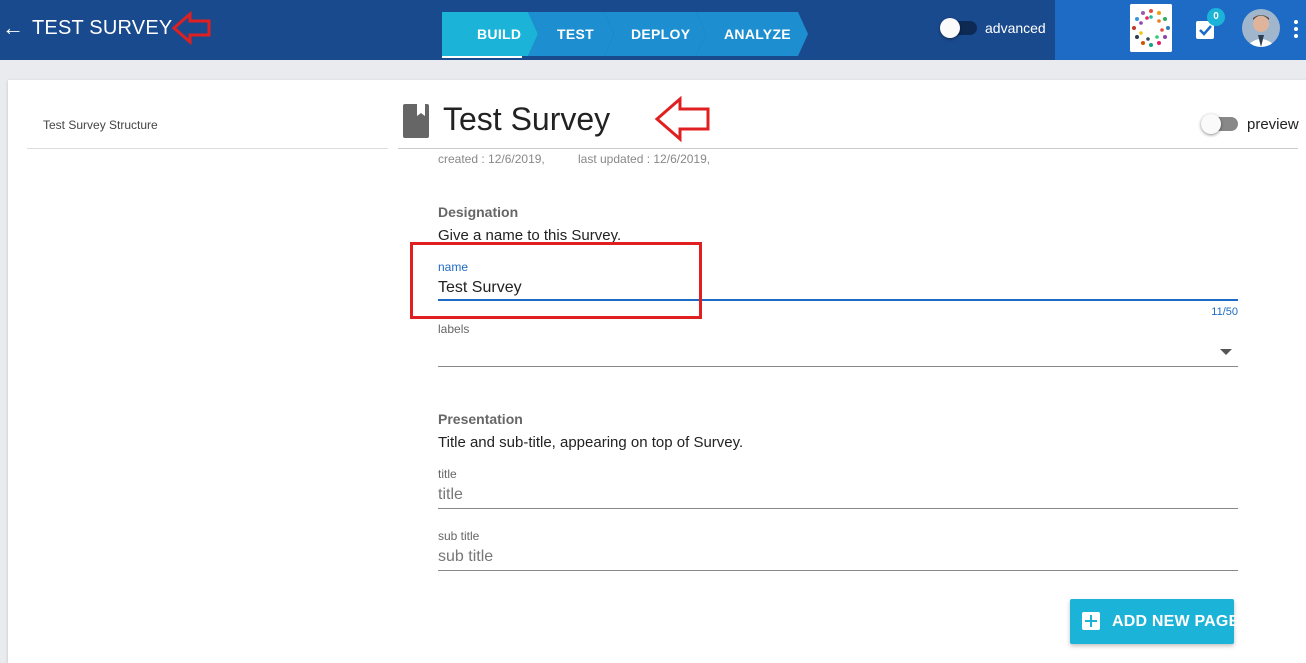  Describe the element at coordinates (480, 419) in the screenshot. I see `presentation-heading: Presentation` at that location.